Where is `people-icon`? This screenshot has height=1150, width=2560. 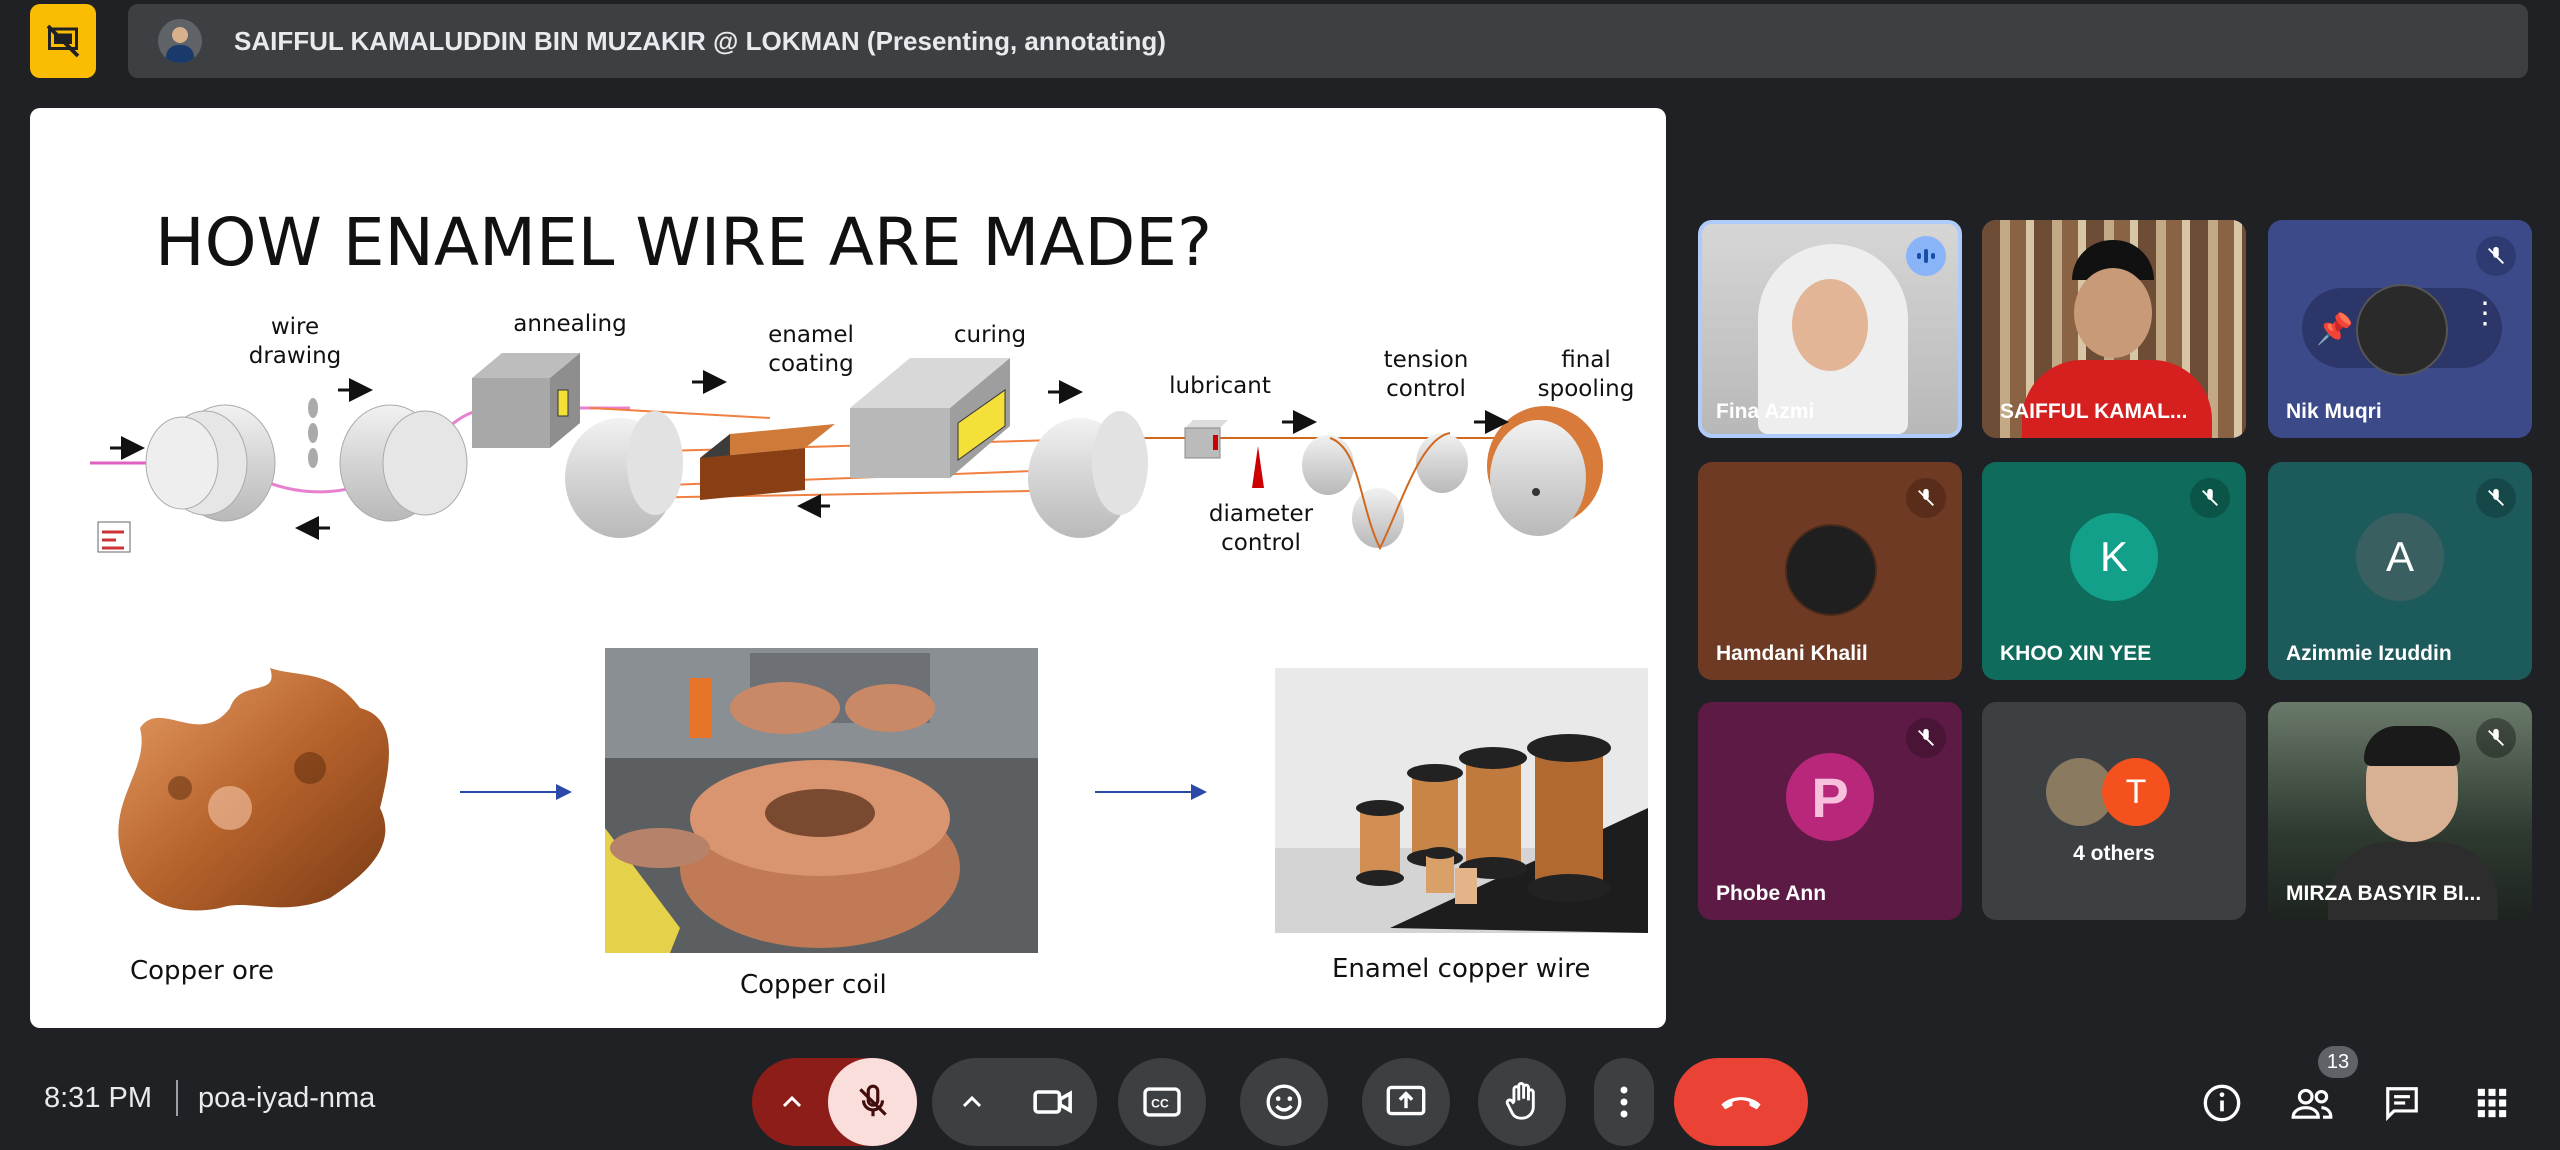 people-icon is located at coordinates (2312, 1103).